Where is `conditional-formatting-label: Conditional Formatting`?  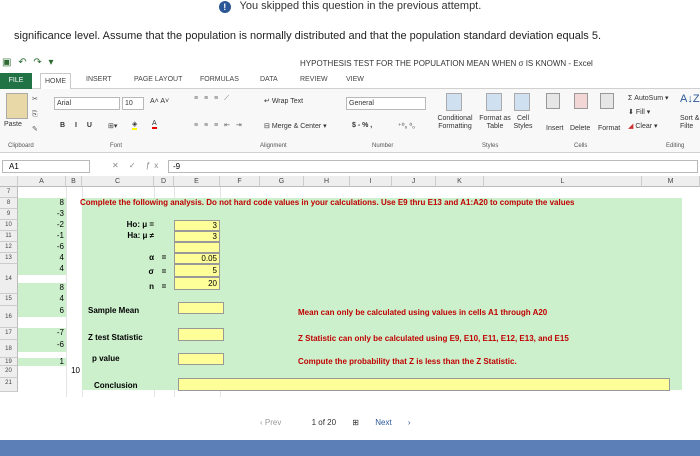
conditional-formatting-label: Conditional Formatting is located at coordinates (455, 123).